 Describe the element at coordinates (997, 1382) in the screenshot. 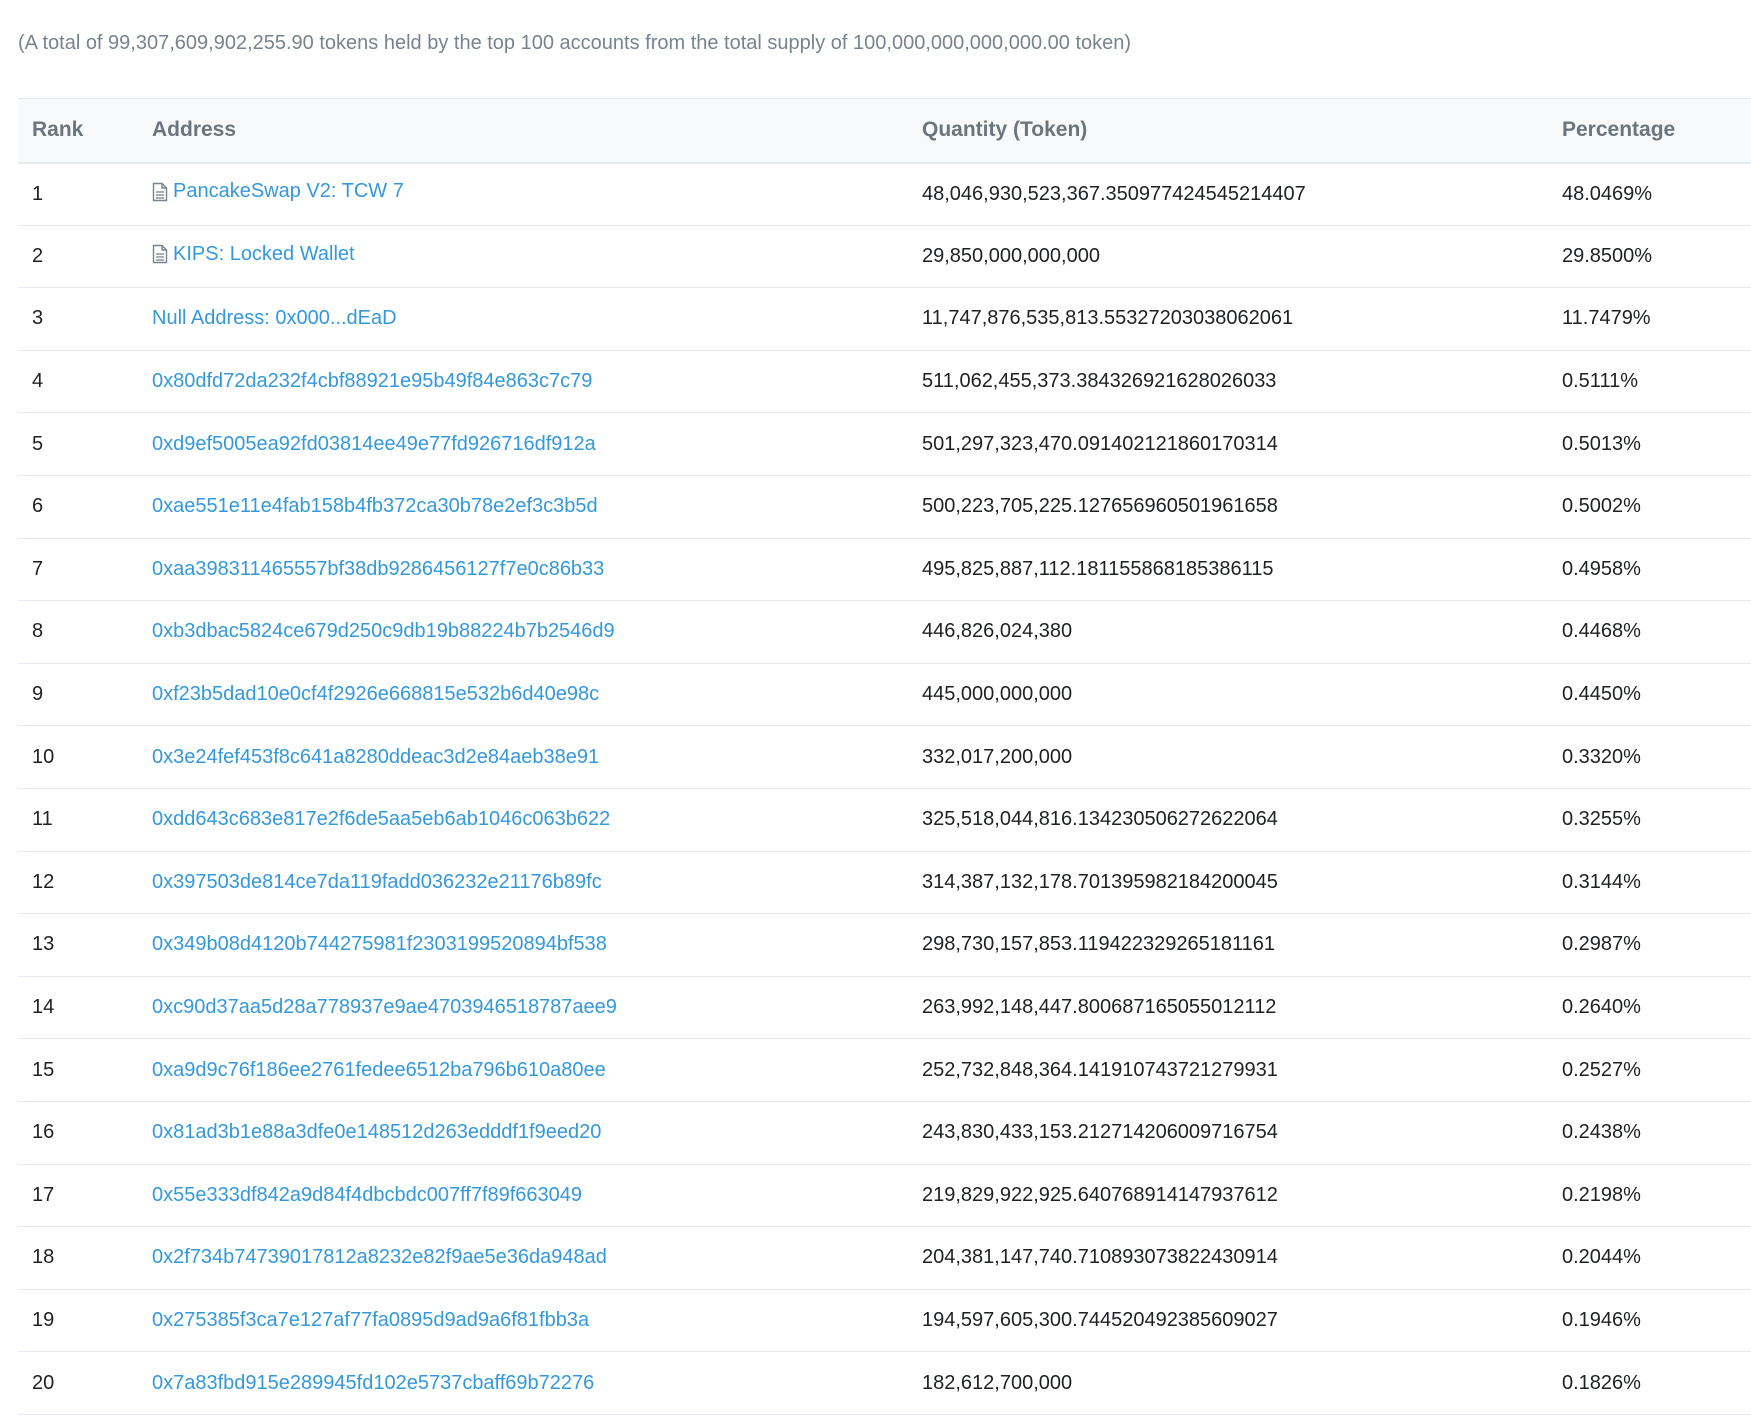

I see `quantity-value: 182,612,700,000` at that location.